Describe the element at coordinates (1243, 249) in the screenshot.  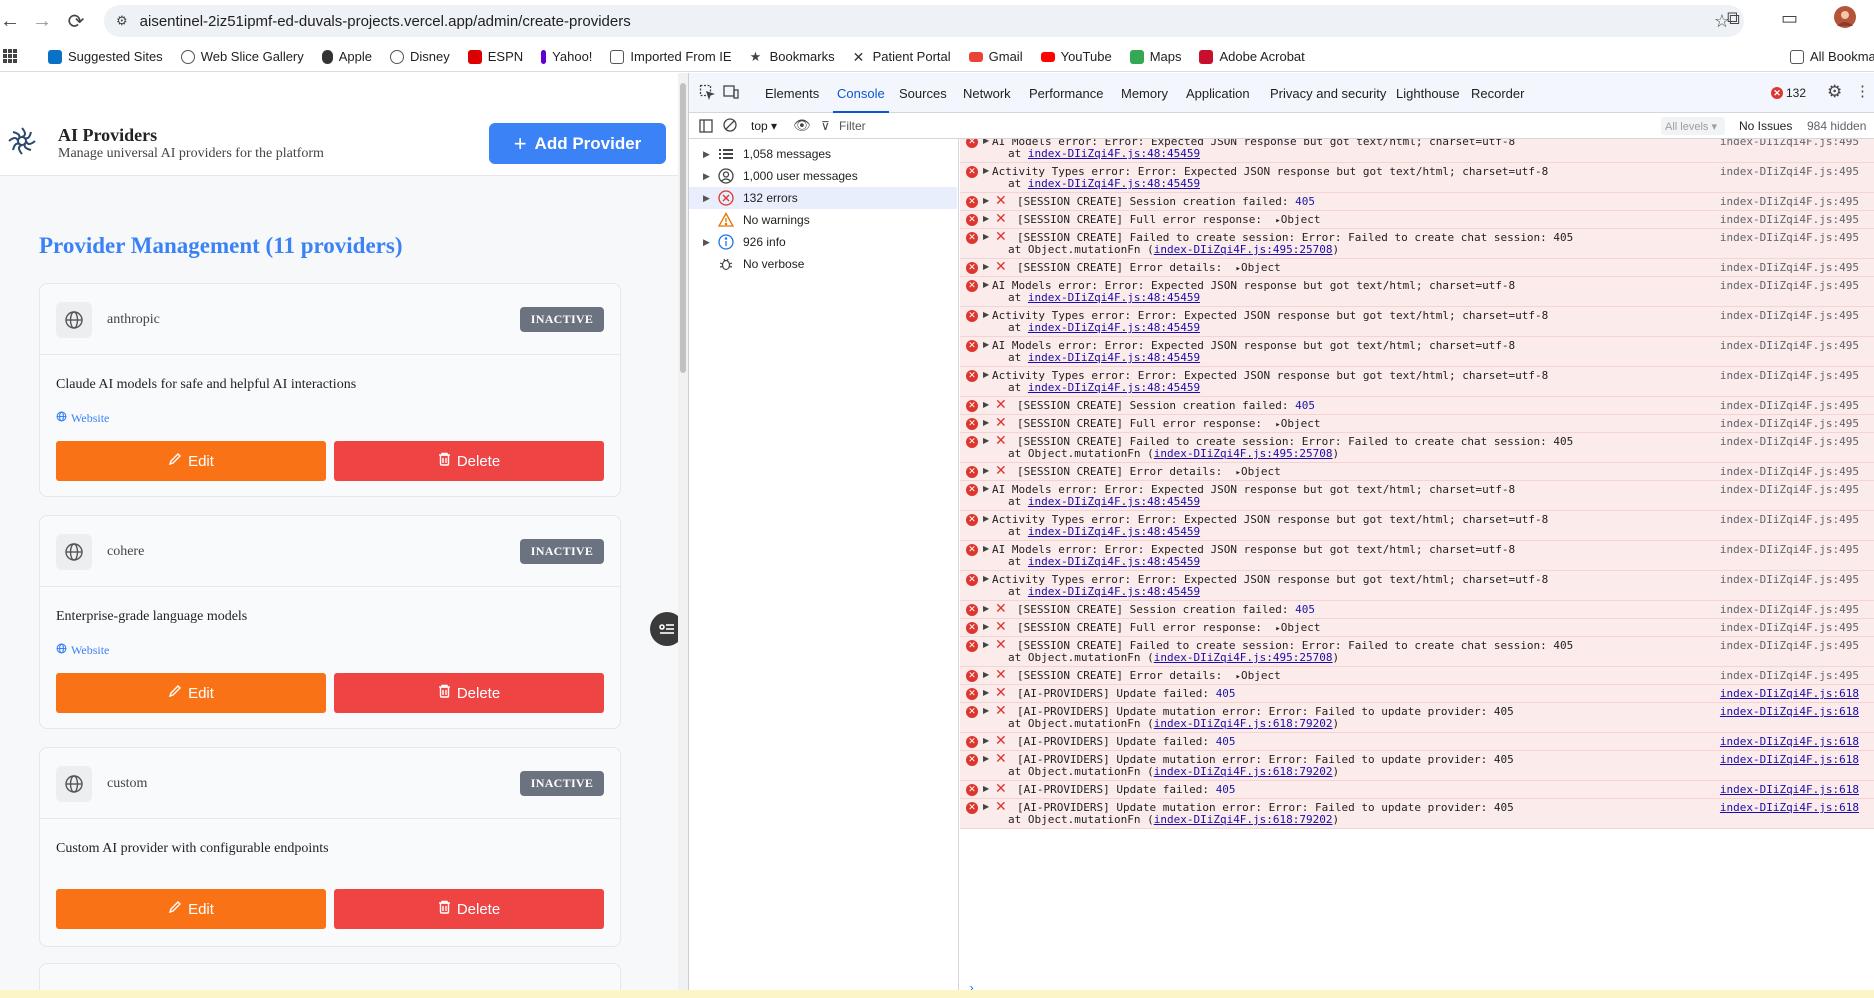
I see `stack-source-link: index-DIiZqi4F.js:495:25708` at that location.